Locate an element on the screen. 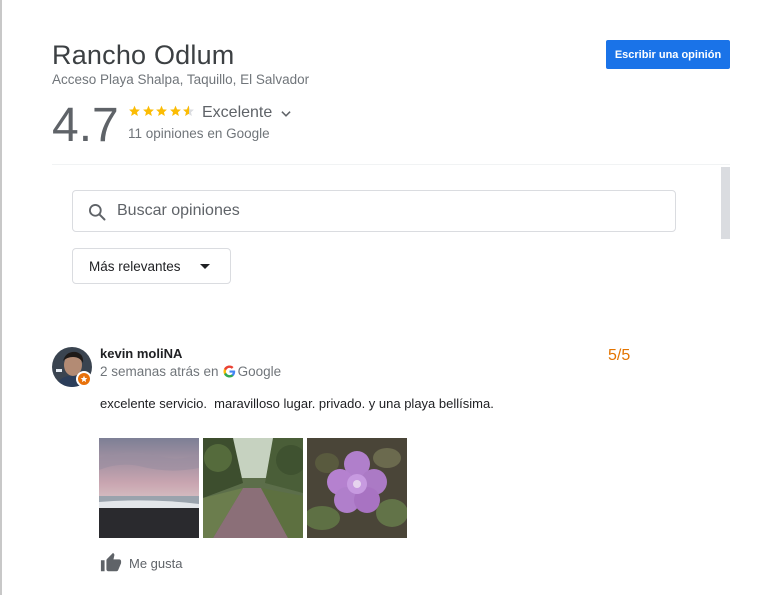 The image size is (778, 595). sort-dropdown: Más relevantes is located at coordinates (151, 266).